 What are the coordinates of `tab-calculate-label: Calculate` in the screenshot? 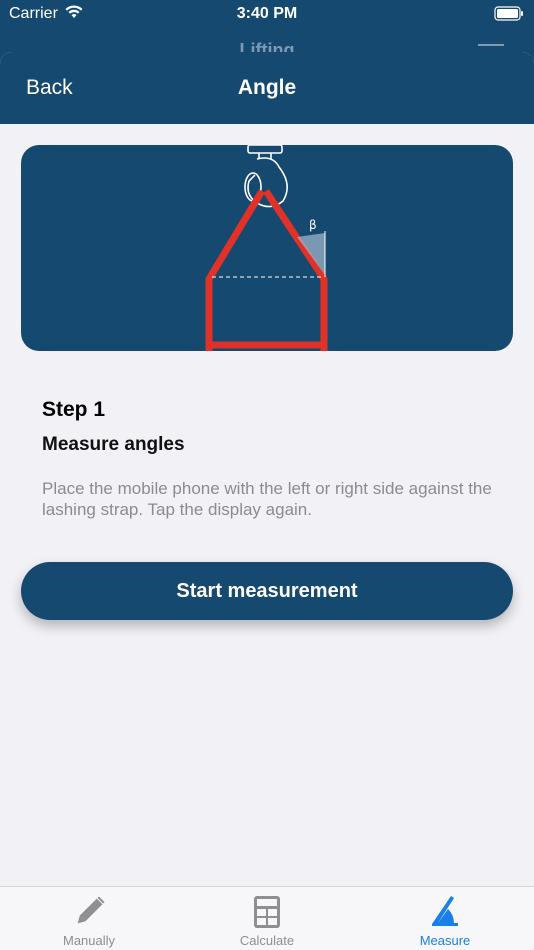 It's located at (267, 940).